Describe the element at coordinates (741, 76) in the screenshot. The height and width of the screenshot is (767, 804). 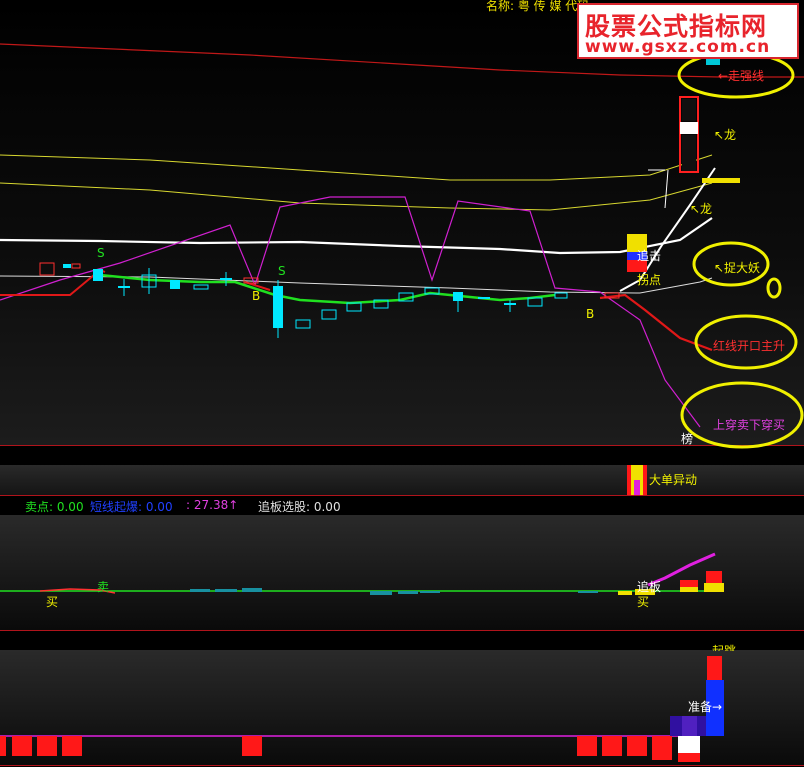
I see `annotation-strong-line: ←走强线` at that location.